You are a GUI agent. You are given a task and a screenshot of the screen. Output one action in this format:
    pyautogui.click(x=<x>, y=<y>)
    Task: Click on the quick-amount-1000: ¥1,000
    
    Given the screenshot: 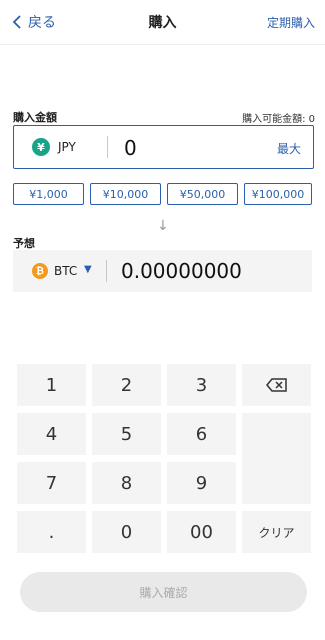 What is the action you would take?
    pyautogui.click(x=48, y=194)
    